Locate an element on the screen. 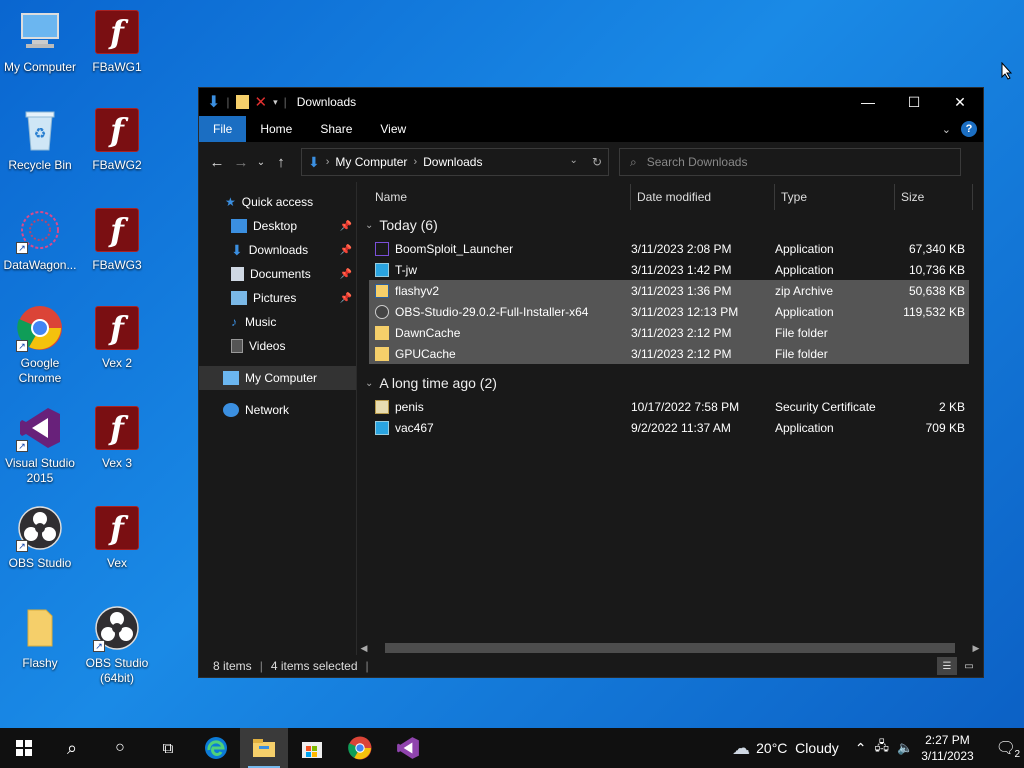  visual-studio-taskbar-button is located at coordinates (408, 748).